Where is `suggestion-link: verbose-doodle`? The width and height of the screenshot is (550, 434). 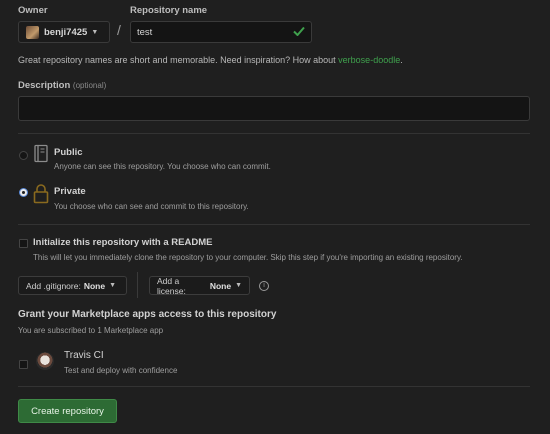 suggestion-link: verbose-doodle is located at coordinates (369, 60).